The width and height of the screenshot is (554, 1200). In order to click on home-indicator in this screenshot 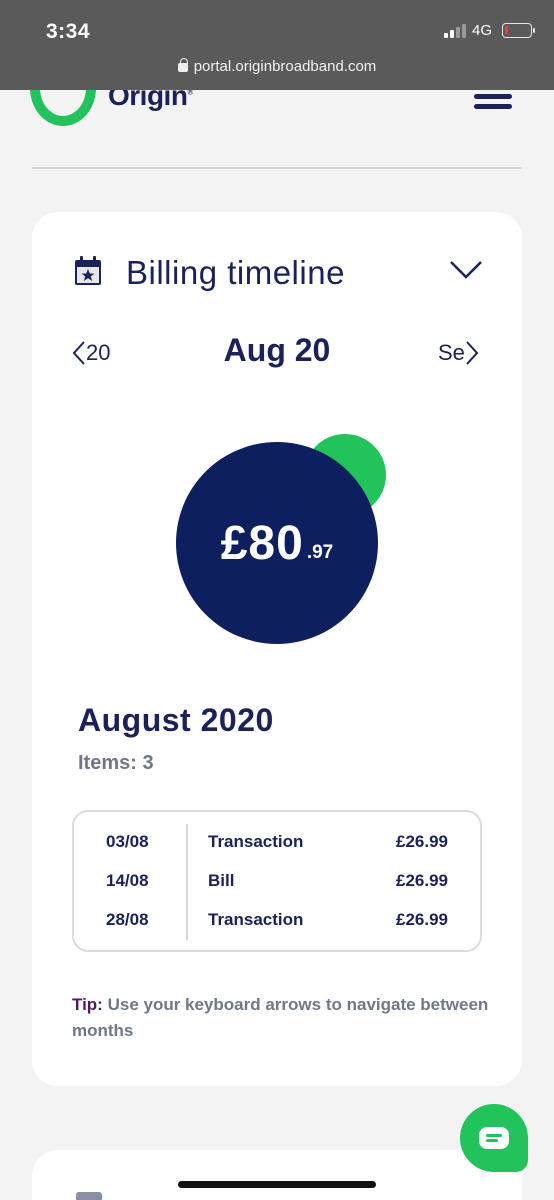, I will do `click(277, 1184)`.